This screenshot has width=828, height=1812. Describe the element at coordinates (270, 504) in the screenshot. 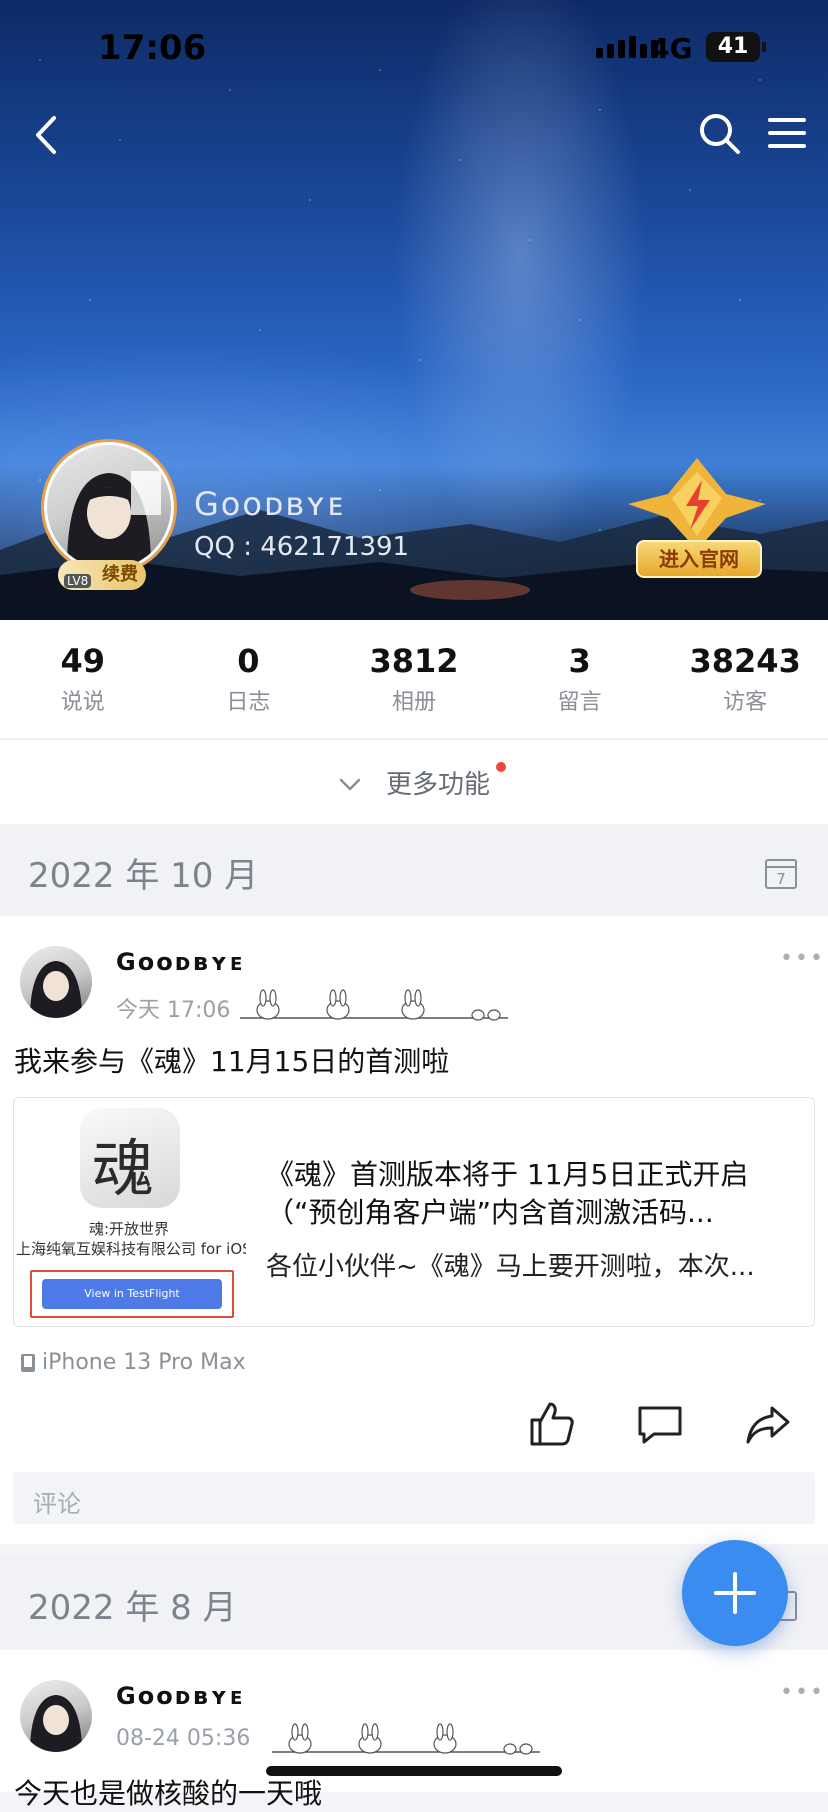

I see `profile-name: Gᴏᴏᴅʙʏᴇ` at that location.